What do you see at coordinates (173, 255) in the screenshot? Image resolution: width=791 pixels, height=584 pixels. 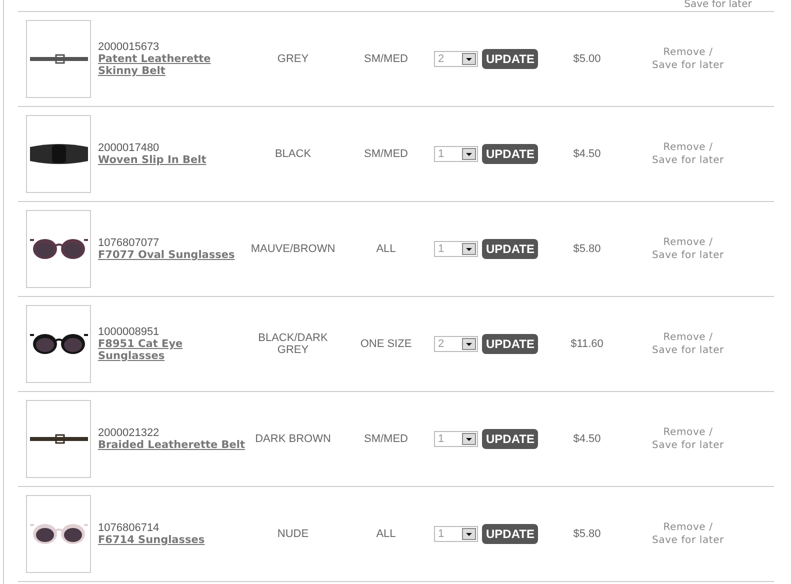 I see `product-name-link: F7077 Oval Sunglasses` at bounding box center [173, 255].